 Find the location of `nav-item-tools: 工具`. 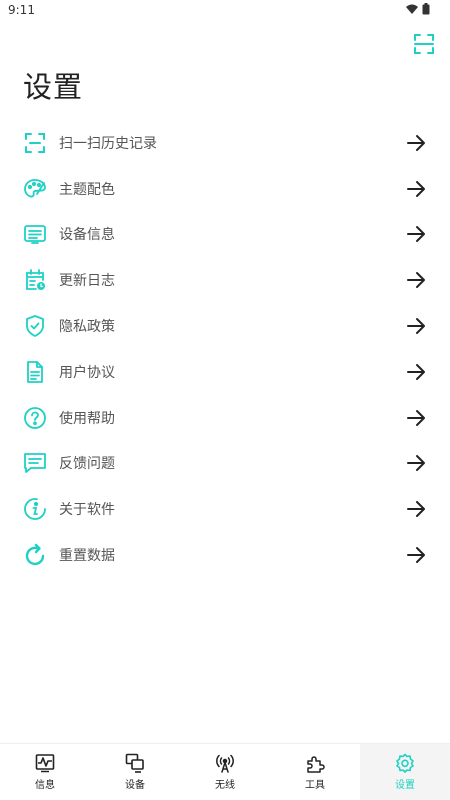

nav-item-tools: 工具 is located at coordinates (315, 772).